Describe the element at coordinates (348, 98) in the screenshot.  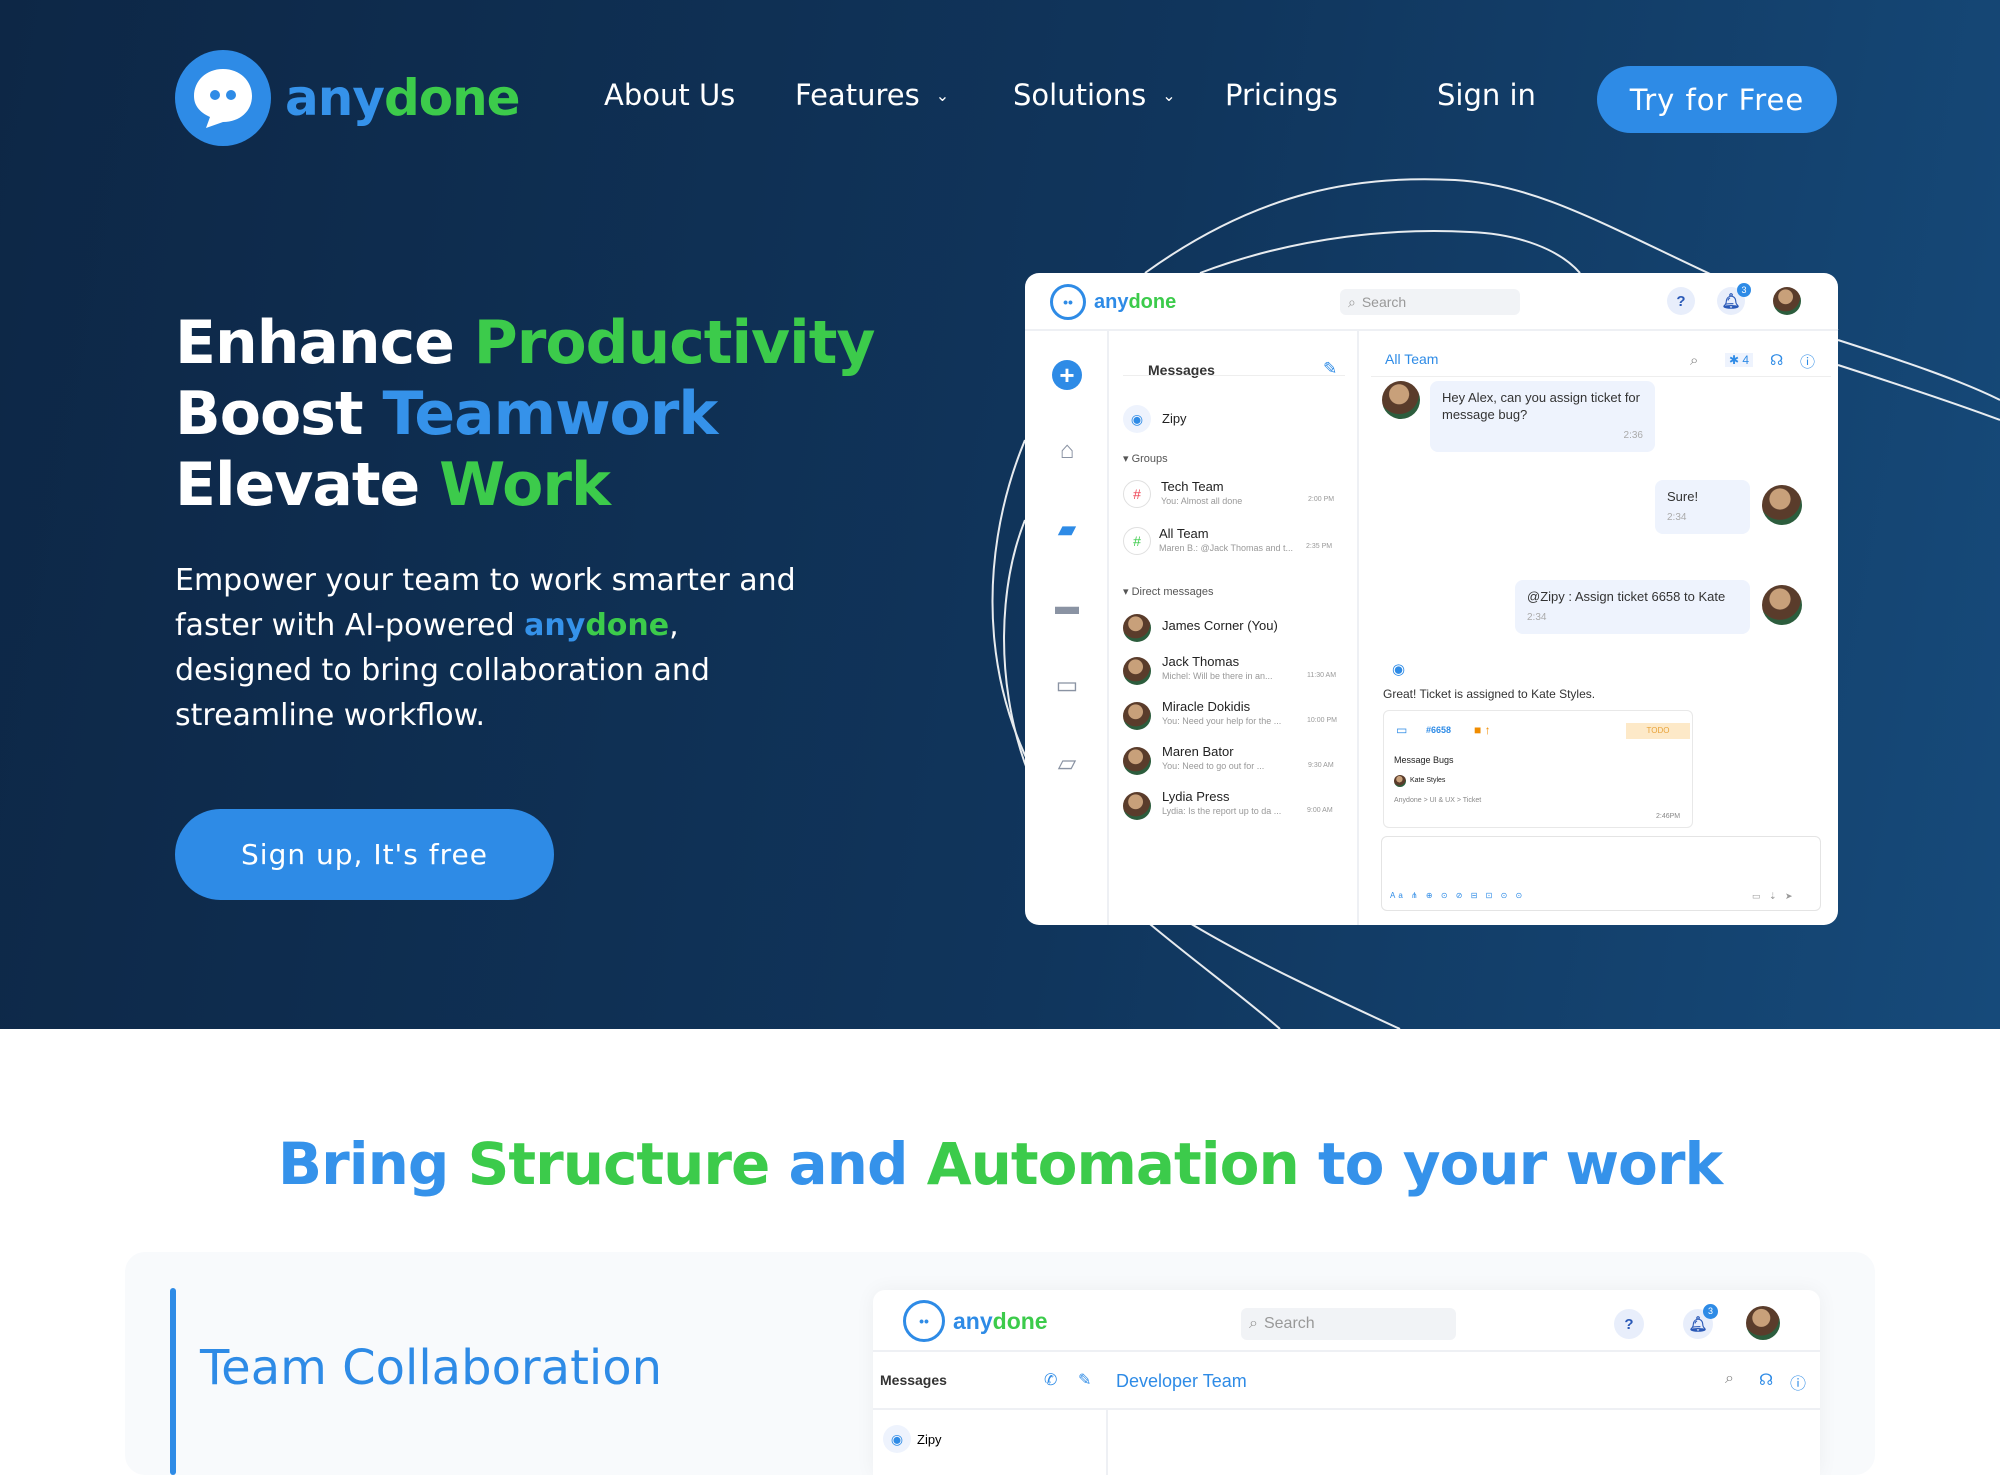
I see `brand-logo: anydone` at that location.